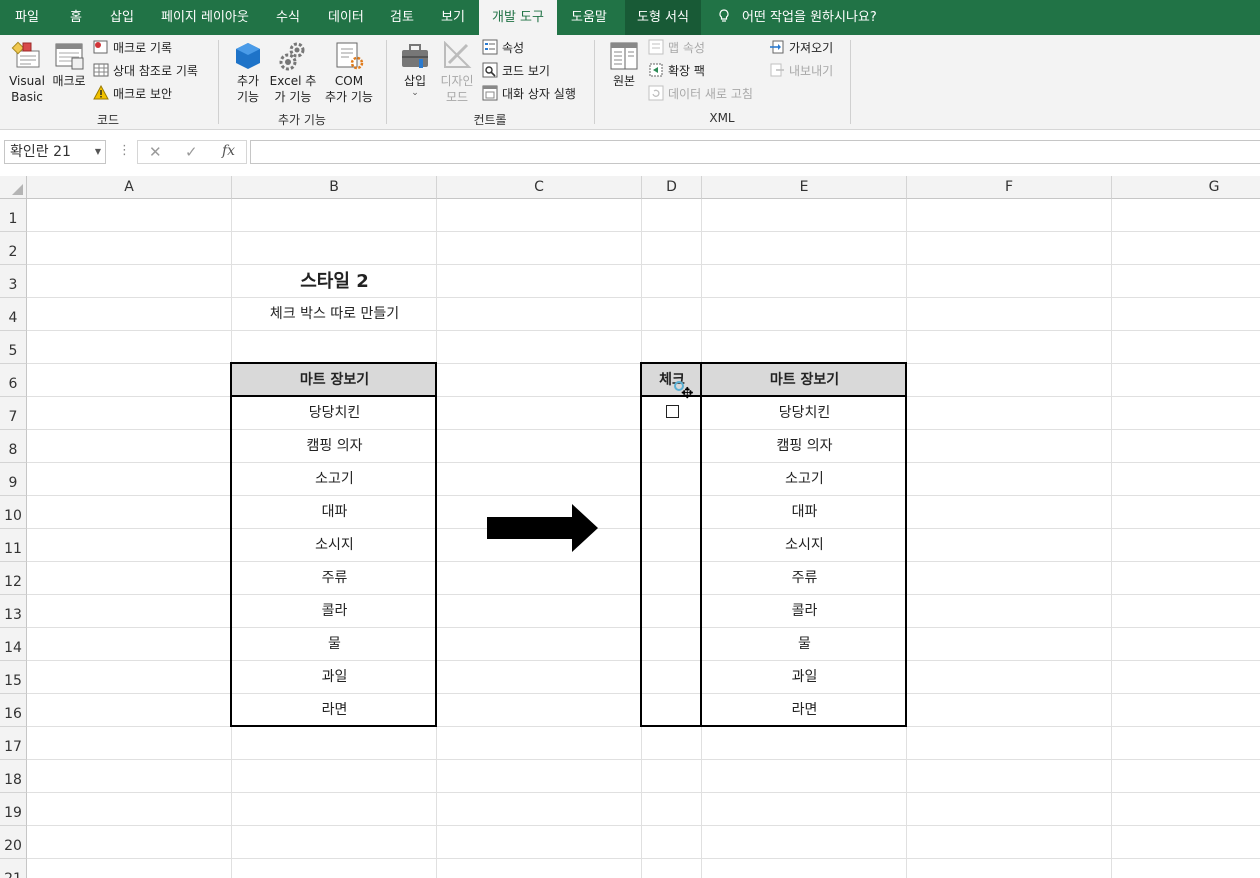  What do you see at coordinates (293, 81) in the screenshot?
I see `excel-addins-label-1: Excel 추` at bounding box center [293, 81].